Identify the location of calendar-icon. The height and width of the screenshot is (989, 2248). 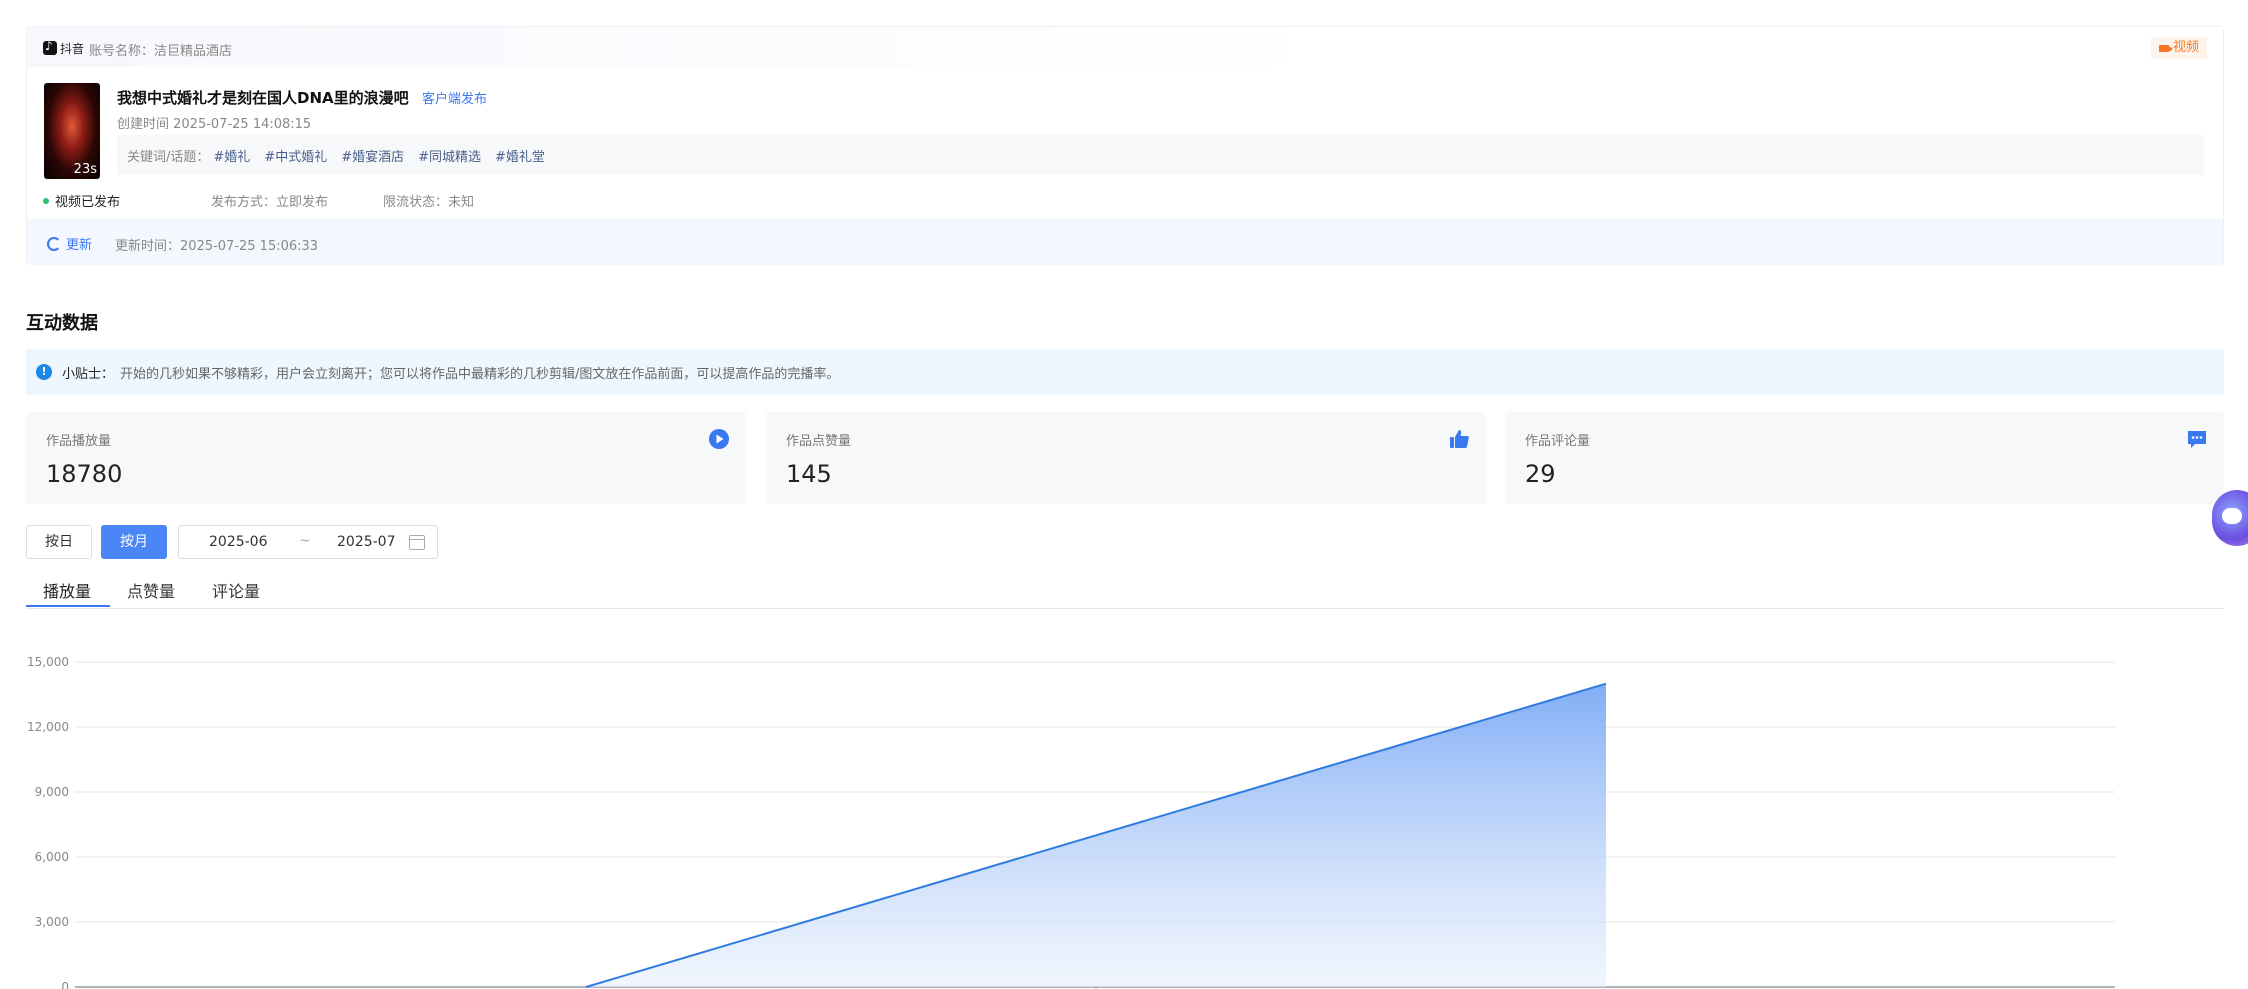
(417, 542).